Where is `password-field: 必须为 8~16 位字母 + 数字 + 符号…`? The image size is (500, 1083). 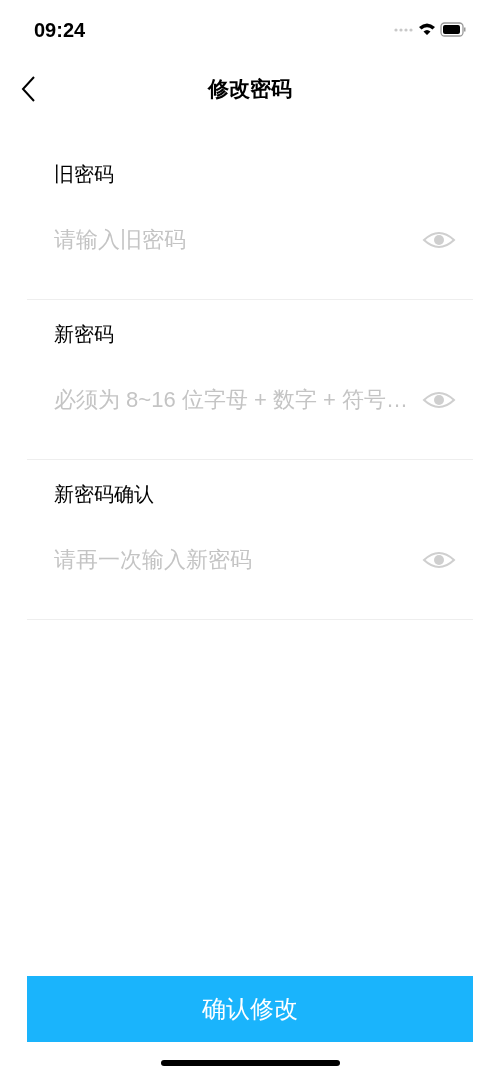 password-field: 必须为 8~16 位字母 + 数字 + 符号… is located at coordinates (236, 400).